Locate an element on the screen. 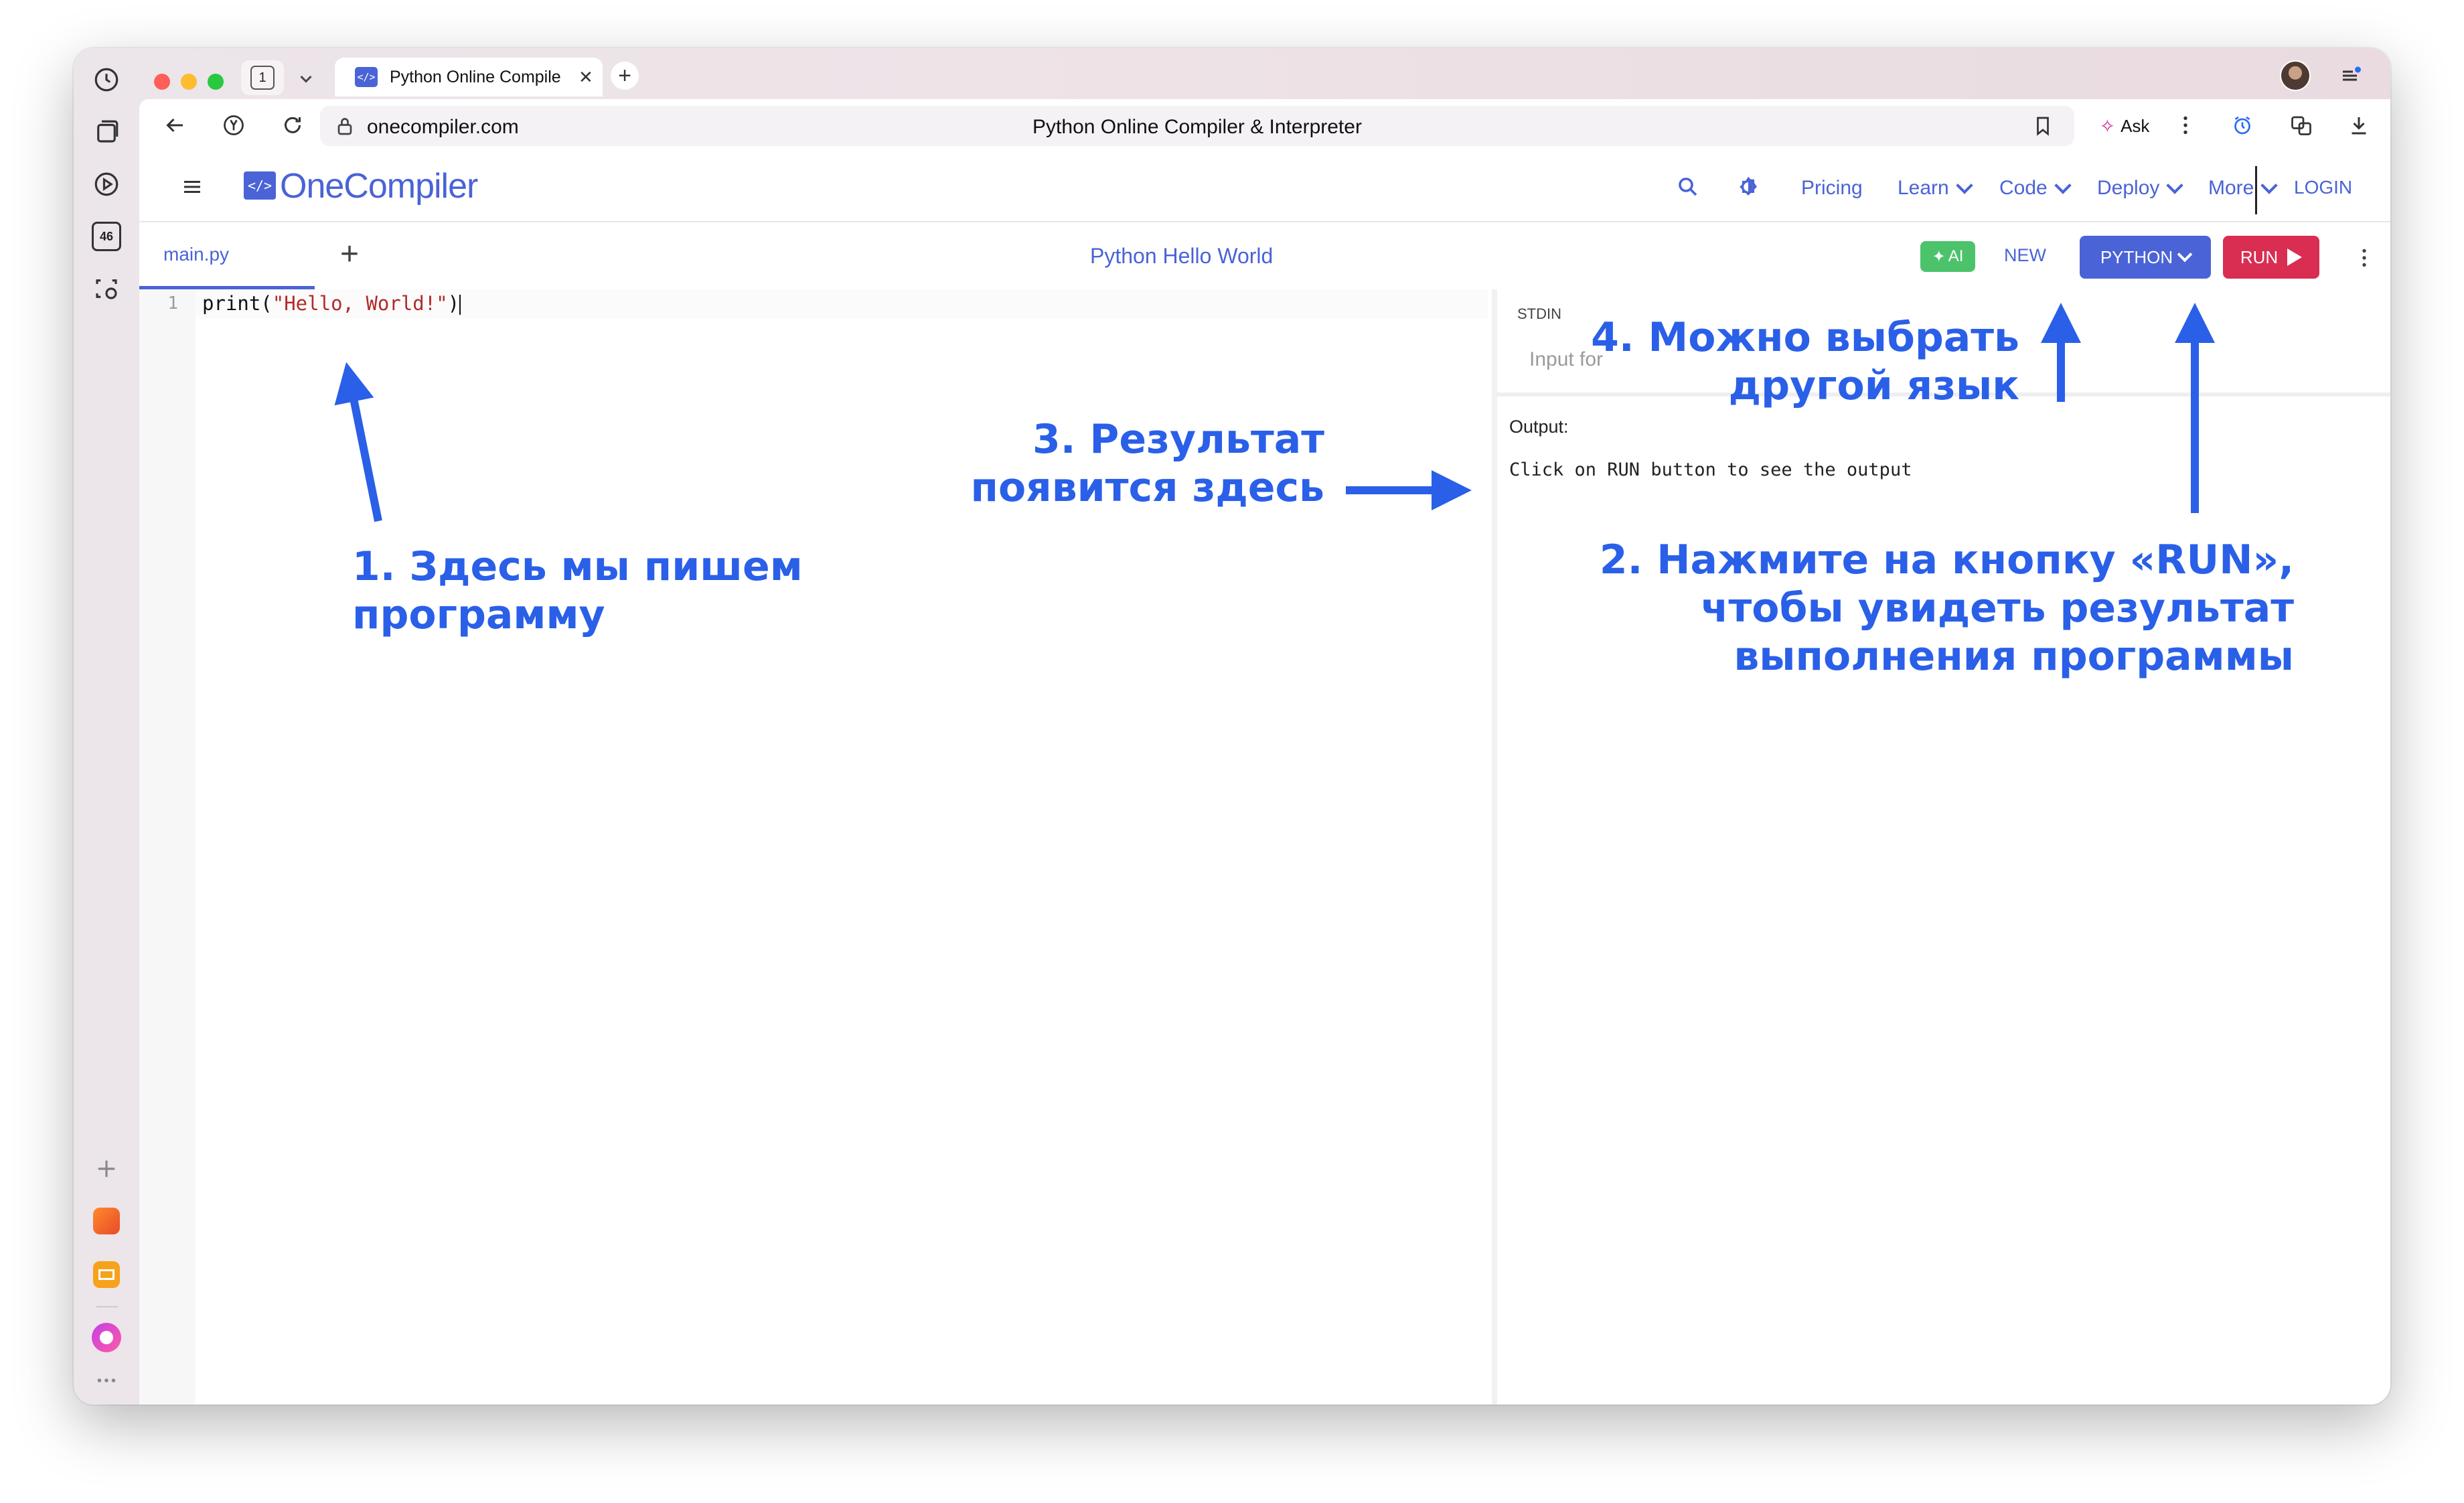 This screenshot has width=2464, height=1503. nav-more: More is located at coordinates (2243, 188).